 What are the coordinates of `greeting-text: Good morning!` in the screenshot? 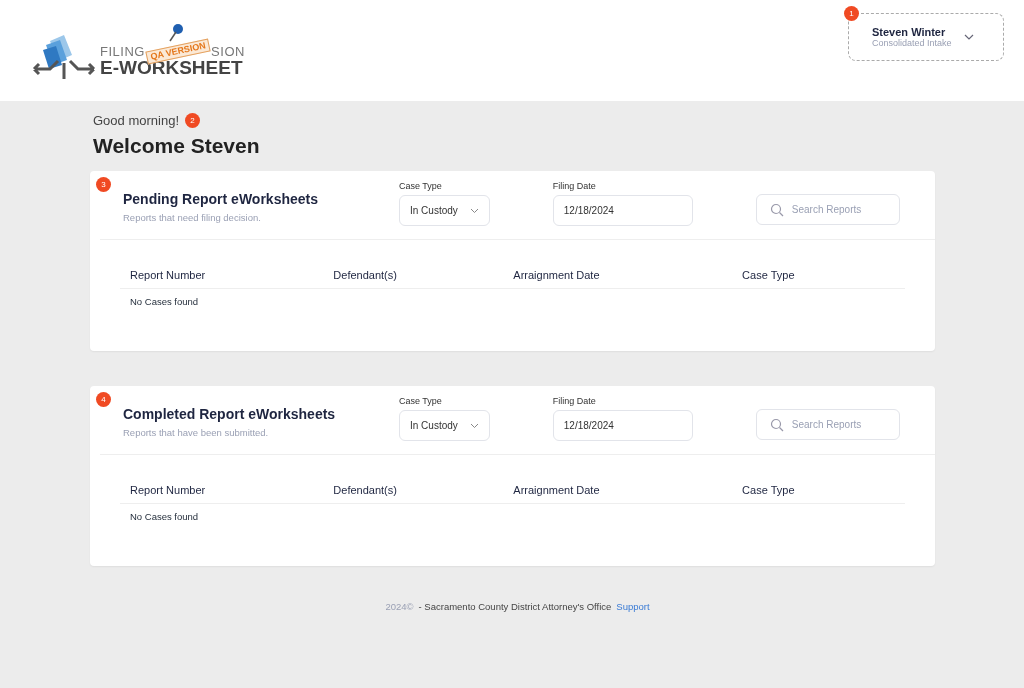 It's located at (136, 120).